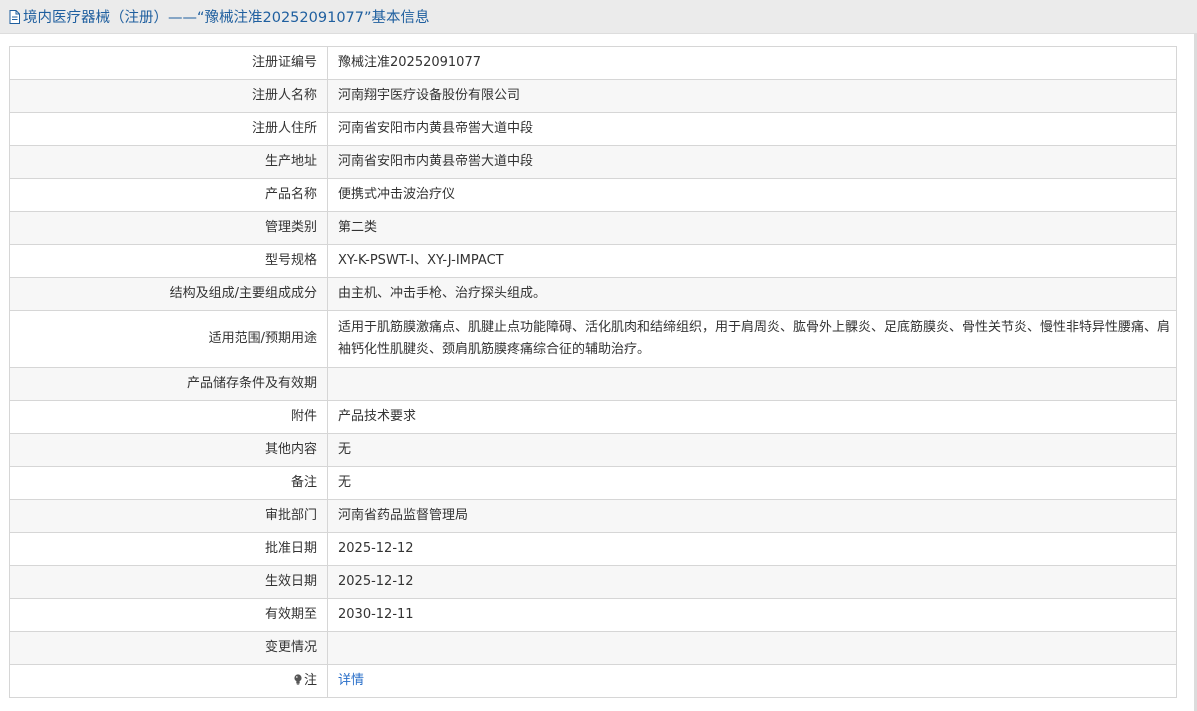 The height and width of the screenshot is (711, 1197). What do you see at coordinates (168, 129) in the screenshot?
I see `row-label: 注册人住所` at bounding box center [168, 129].